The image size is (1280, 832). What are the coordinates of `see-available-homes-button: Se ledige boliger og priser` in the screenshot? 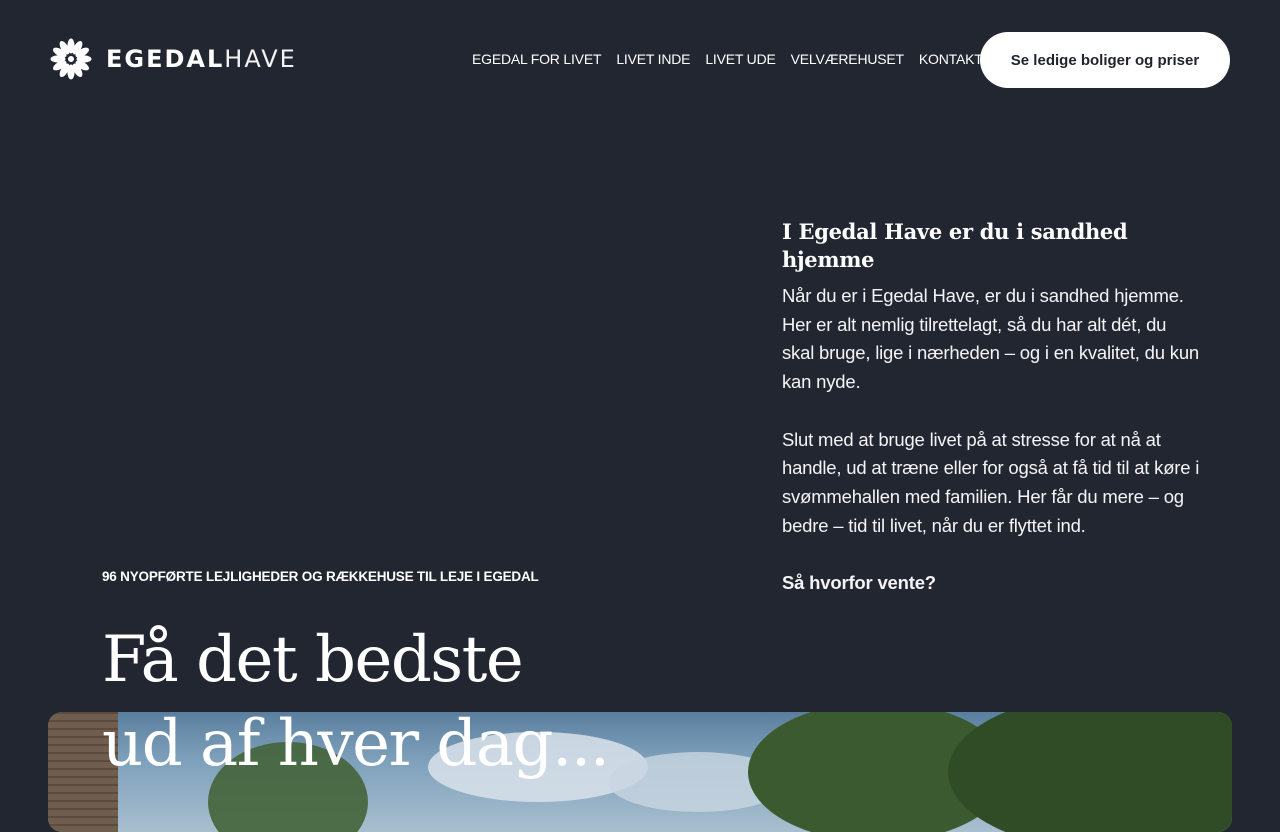 It's located at (1105, 60).